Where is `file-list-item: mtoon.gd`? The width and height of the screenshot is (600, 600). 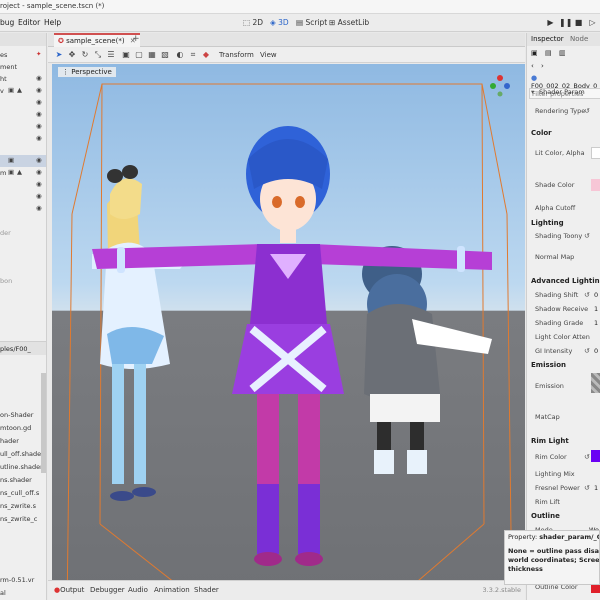 file-list-item: mtoon.gd is located at coordinates (23, 428).